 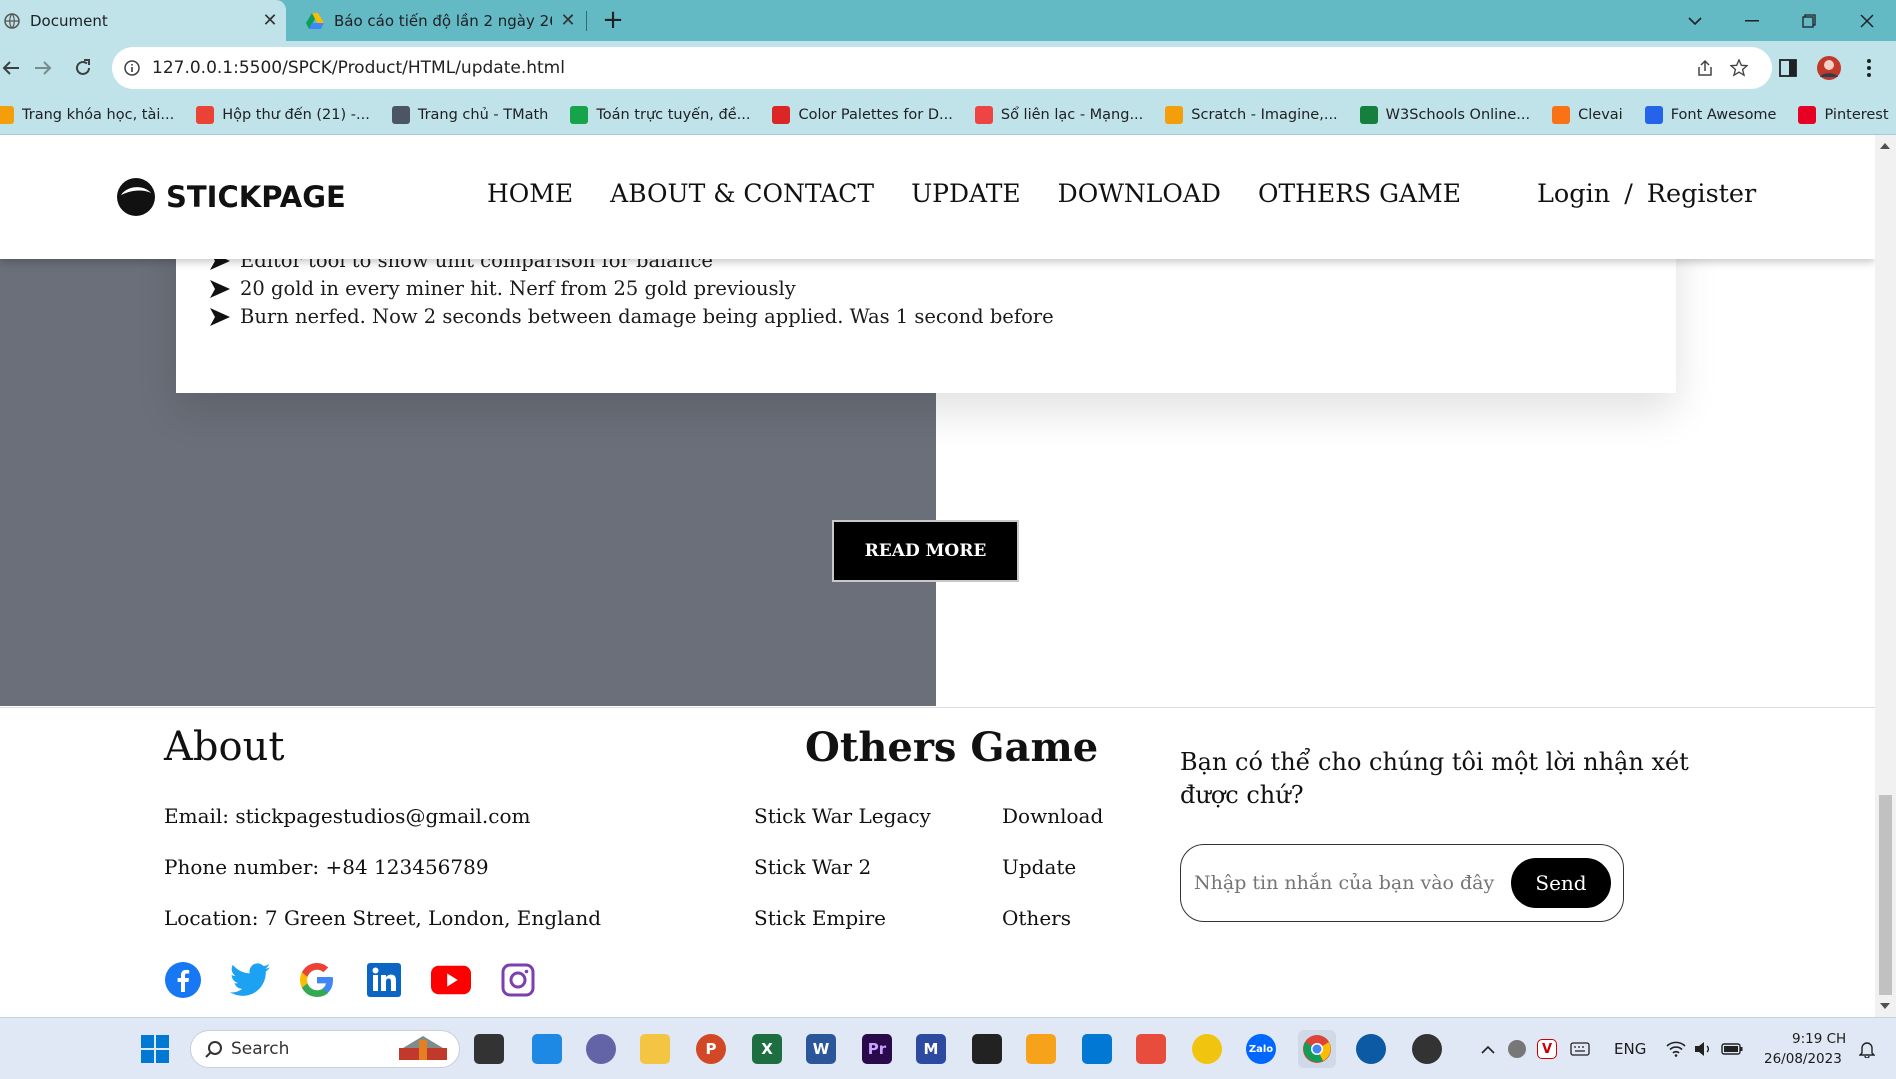 What do you see at coordinates (1819, 1039) in the screenshot?
I see `clock-time: 9:19 CH` at bounding box center [1819, 1039].